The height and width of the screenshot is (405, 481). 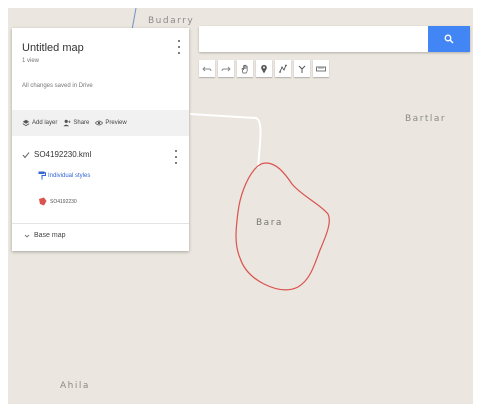 I want to click on search-box, so click(x=334, y=39).